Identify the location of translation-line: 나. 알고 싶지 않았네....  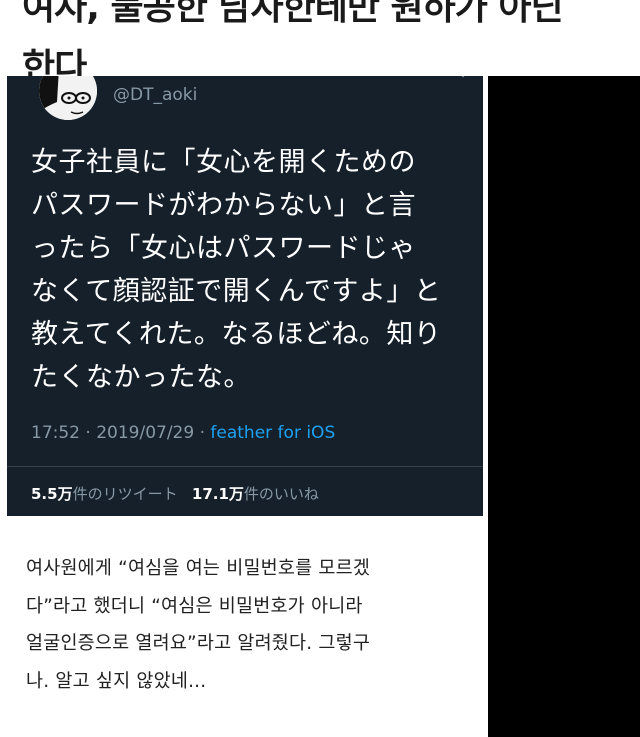
(116, 681).